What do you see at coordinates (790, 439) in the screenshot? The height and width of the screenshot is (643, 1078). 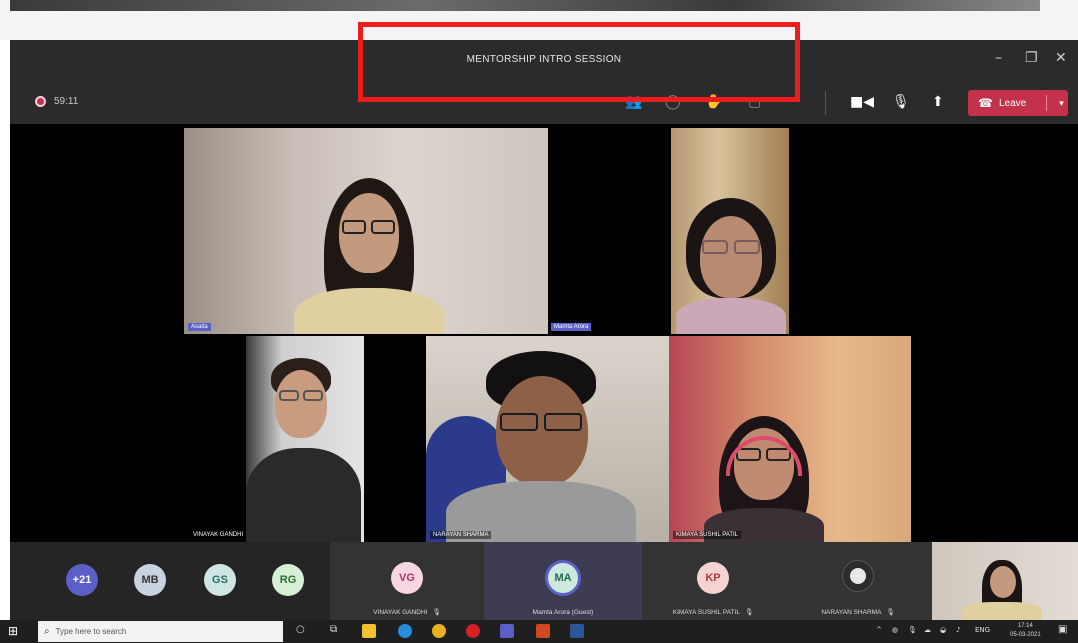 I see `video-tile: KIMAYA SUSHIL PATIL` at bounding box center [790, 439].